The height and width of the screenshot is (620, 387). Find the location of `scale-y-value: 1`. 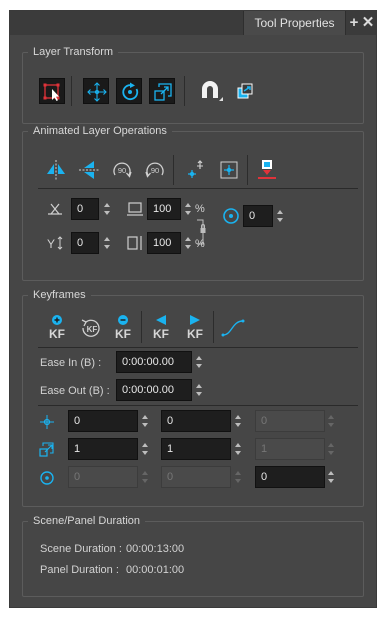

scale-y-value: 1 is located at coordinates (170, 449).